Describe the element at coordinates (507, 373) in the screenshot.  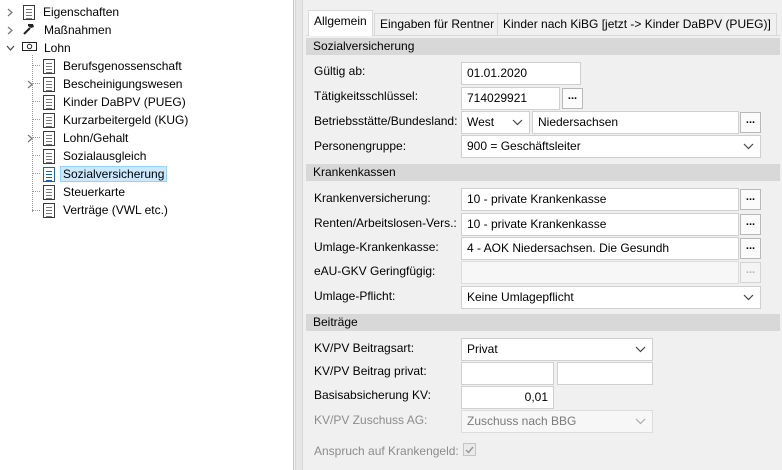
I see `kvpv-beitrag-privat-kv-input` at that location.